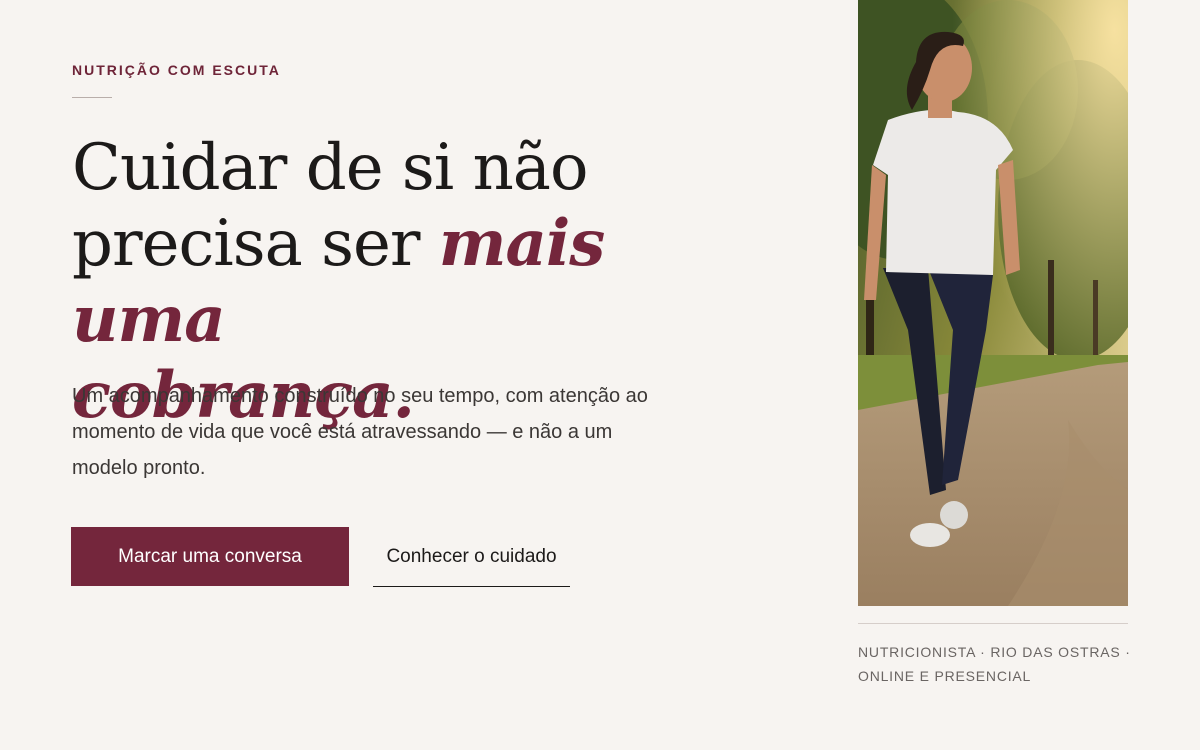 This screenshot has height=750, width=1200. What do you see at coordinates (92, 97) in the screenshot?
I see `eyebrow-divider` at bounding box center [92, 97].